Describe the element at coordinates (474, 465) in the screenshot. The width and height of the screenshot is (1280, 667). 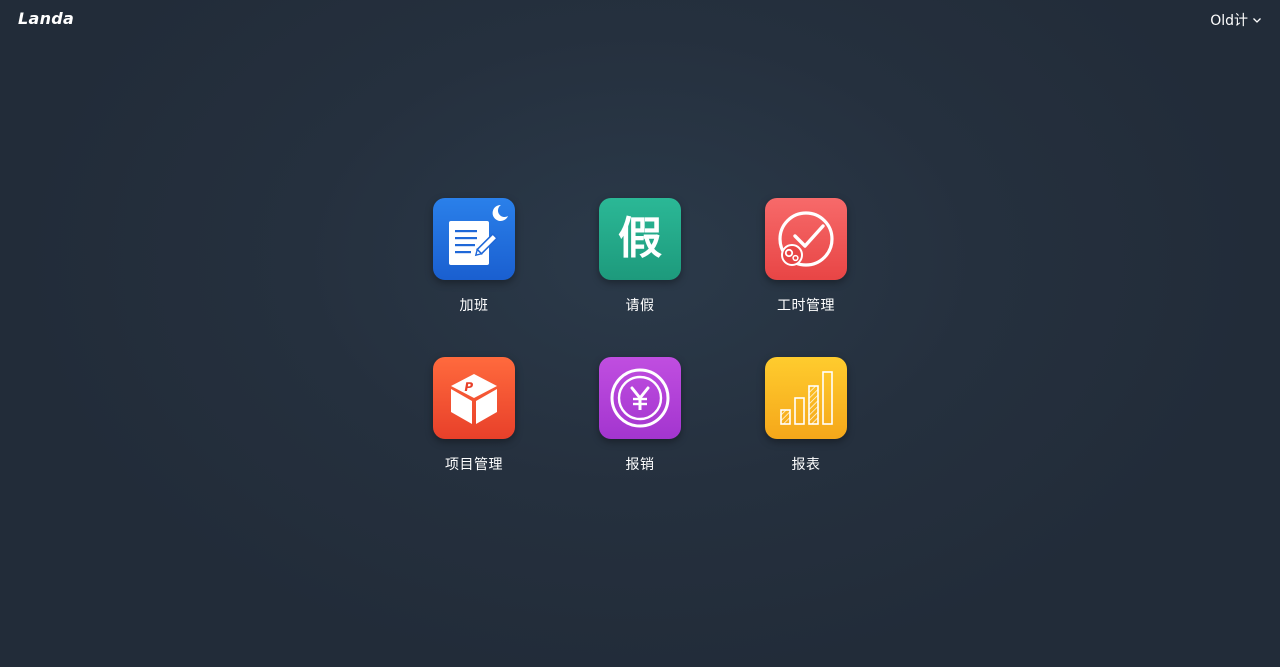
I see `app-label: 项目管理` at that location.